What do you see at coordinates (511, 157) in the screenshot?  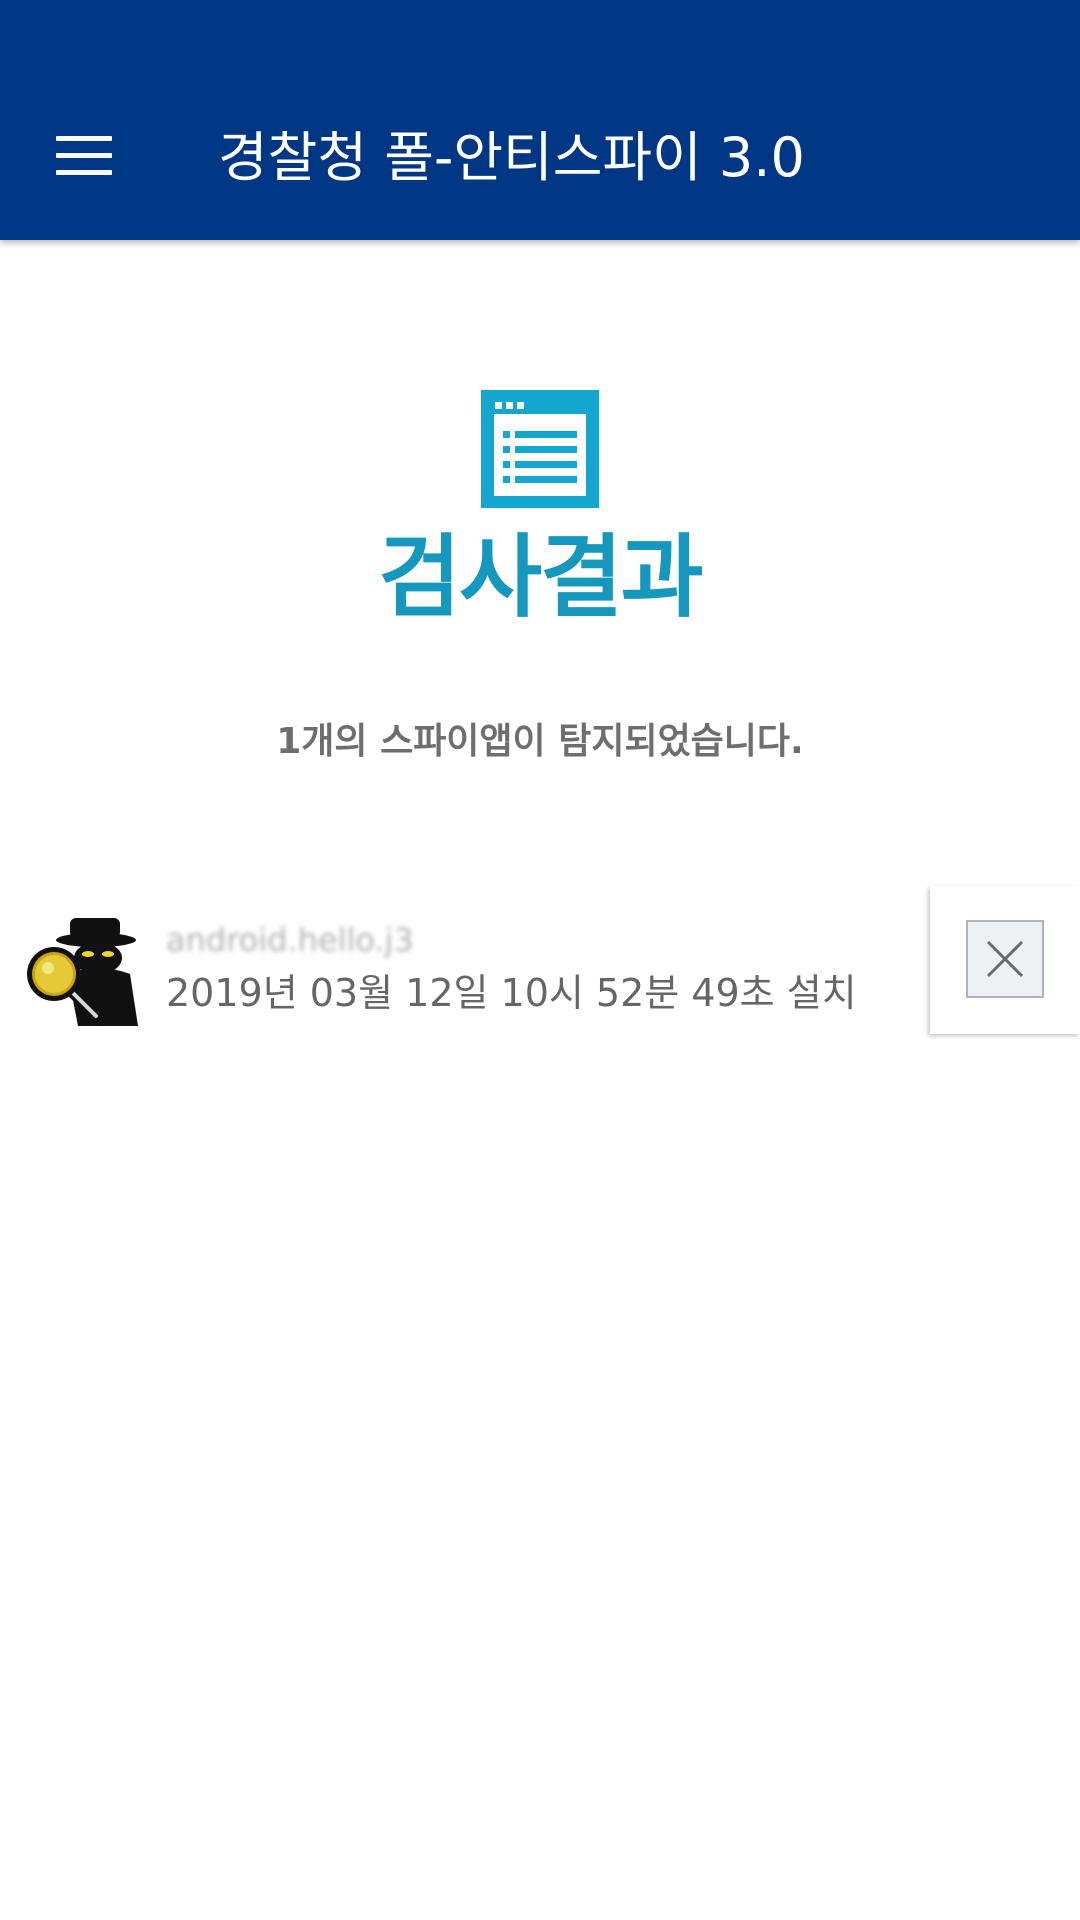 I see `app-title: 경찰청 폴-안티스파이 3.0` at bounding box center [511, 157].